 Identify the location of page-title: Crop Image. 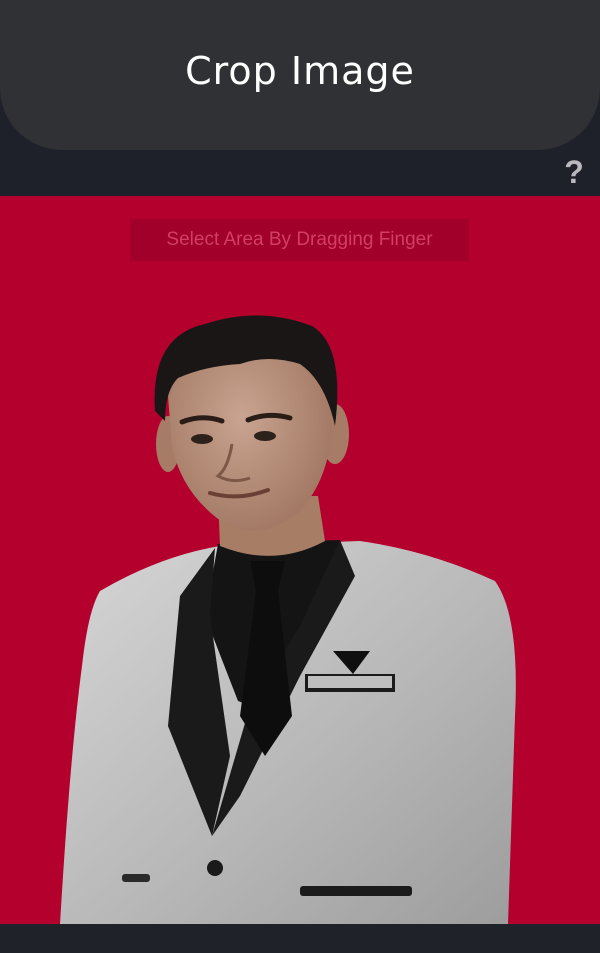
(300, 71).